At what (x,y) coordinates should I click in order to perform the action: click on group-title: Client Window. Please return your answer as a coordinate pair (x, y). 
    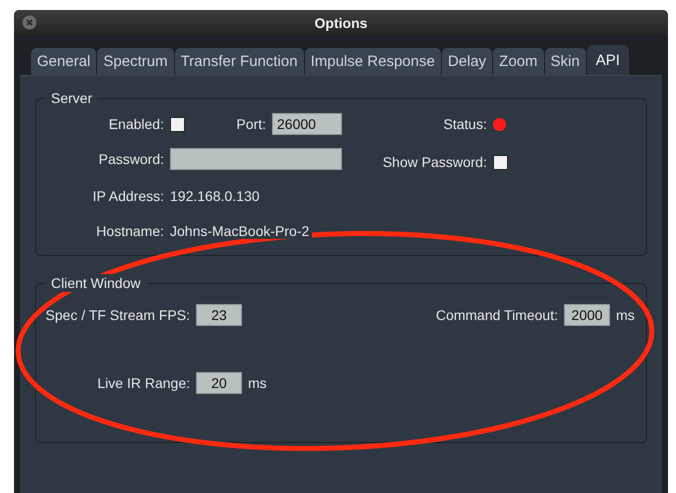
    Looking at the image, I should click on (95, 283).